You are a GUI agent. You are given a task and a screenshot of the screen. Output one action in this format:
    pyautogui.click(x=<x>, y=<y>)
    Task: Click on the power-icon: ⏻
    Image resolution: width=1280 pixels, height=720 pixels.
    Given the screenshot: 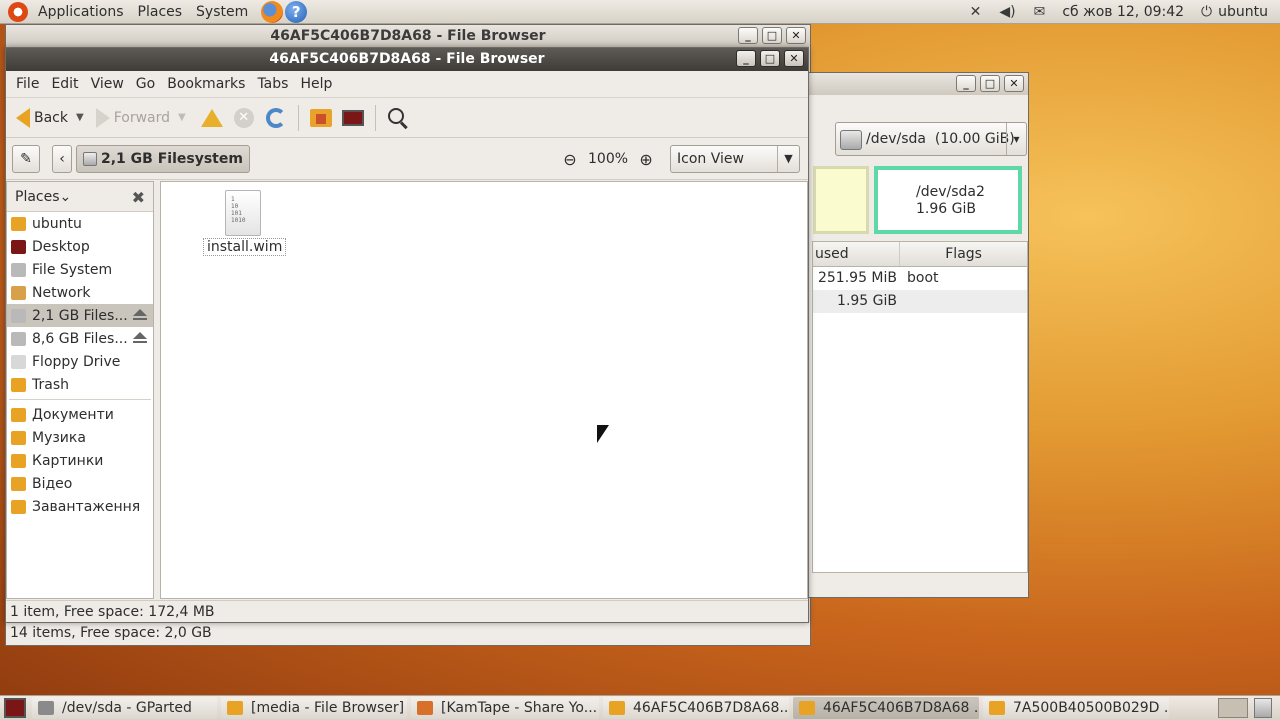 What is the action you would take?
    pyautogui.click(x=1206, y=12)
    